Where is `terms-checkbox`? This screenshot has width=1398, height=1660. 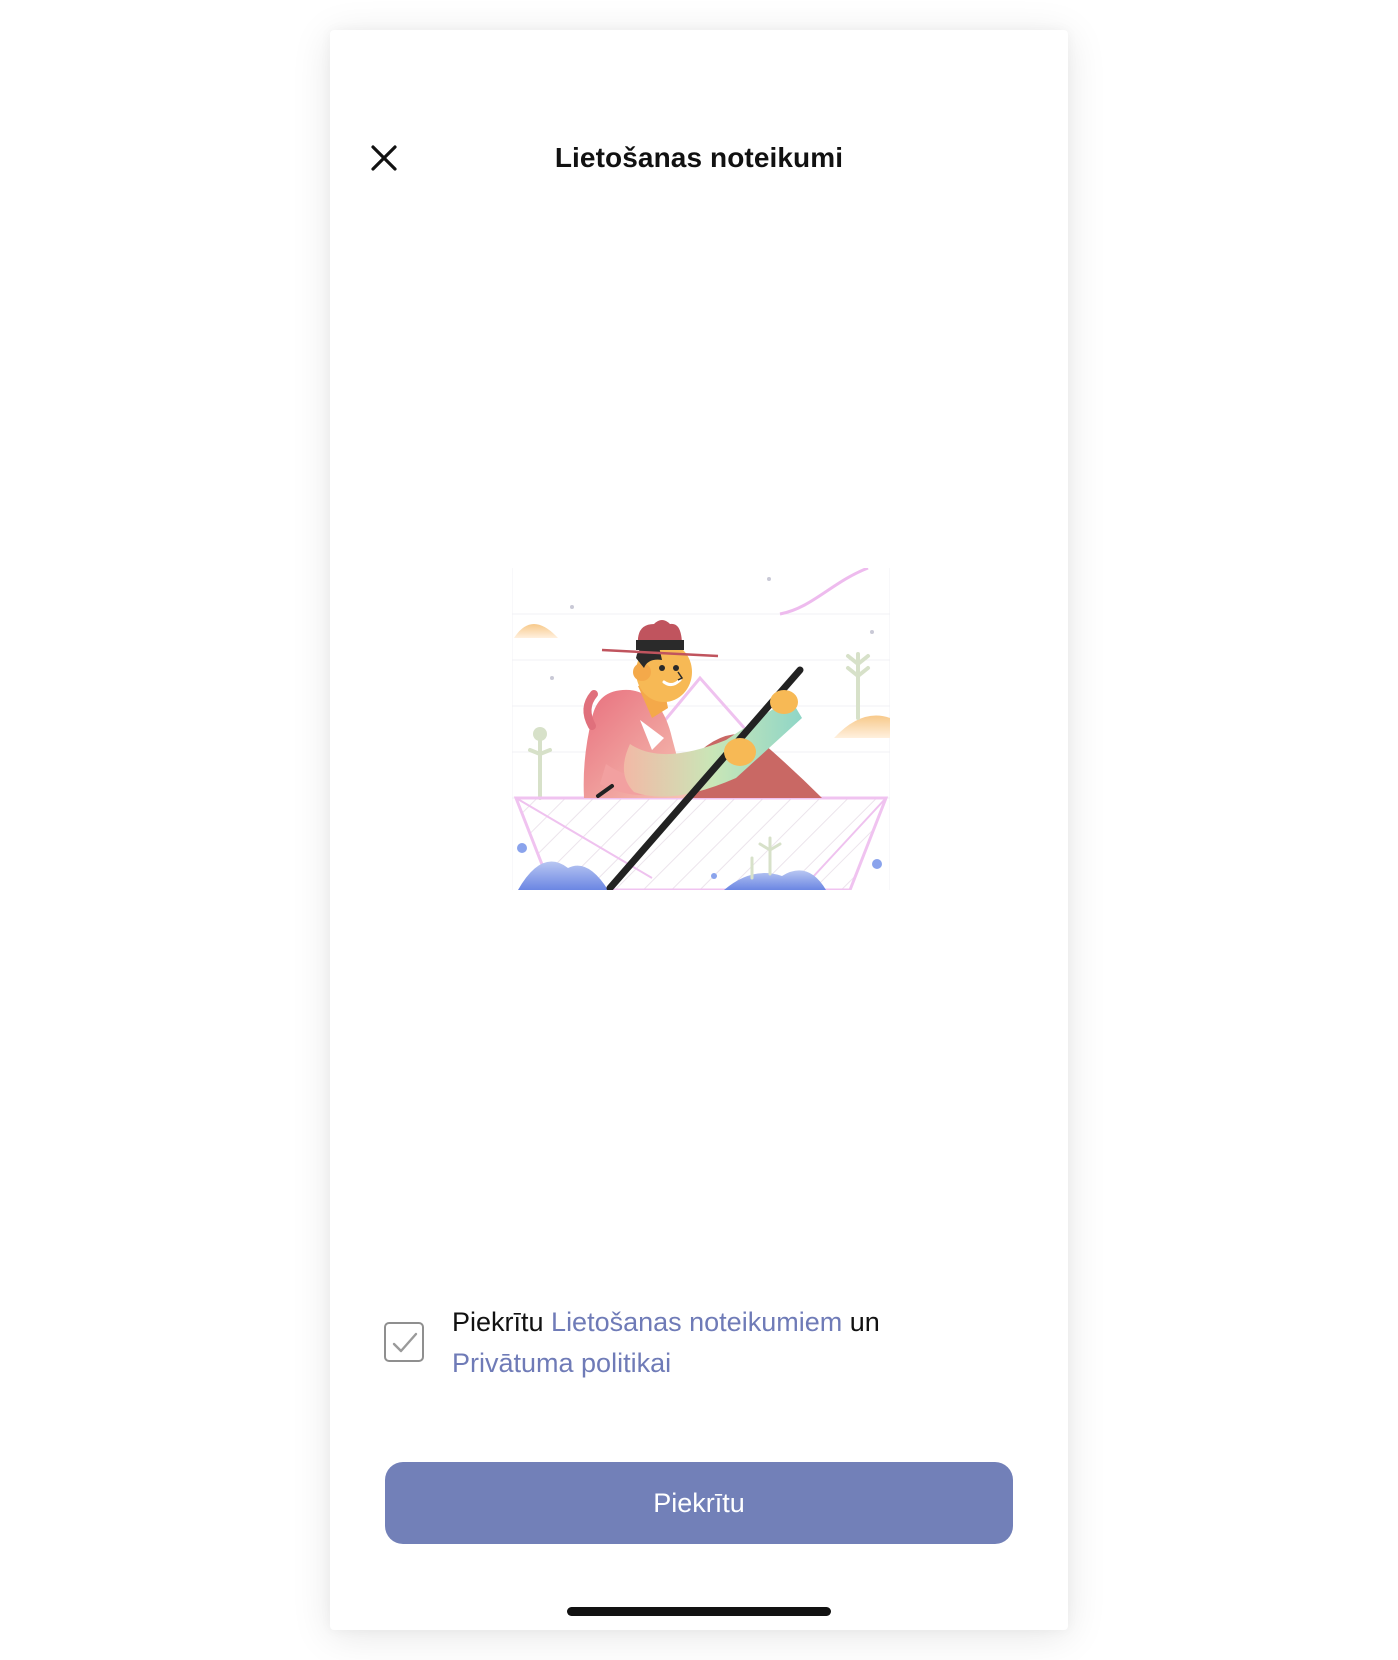 terms-checkbox is located at coordinates (404, 1342).